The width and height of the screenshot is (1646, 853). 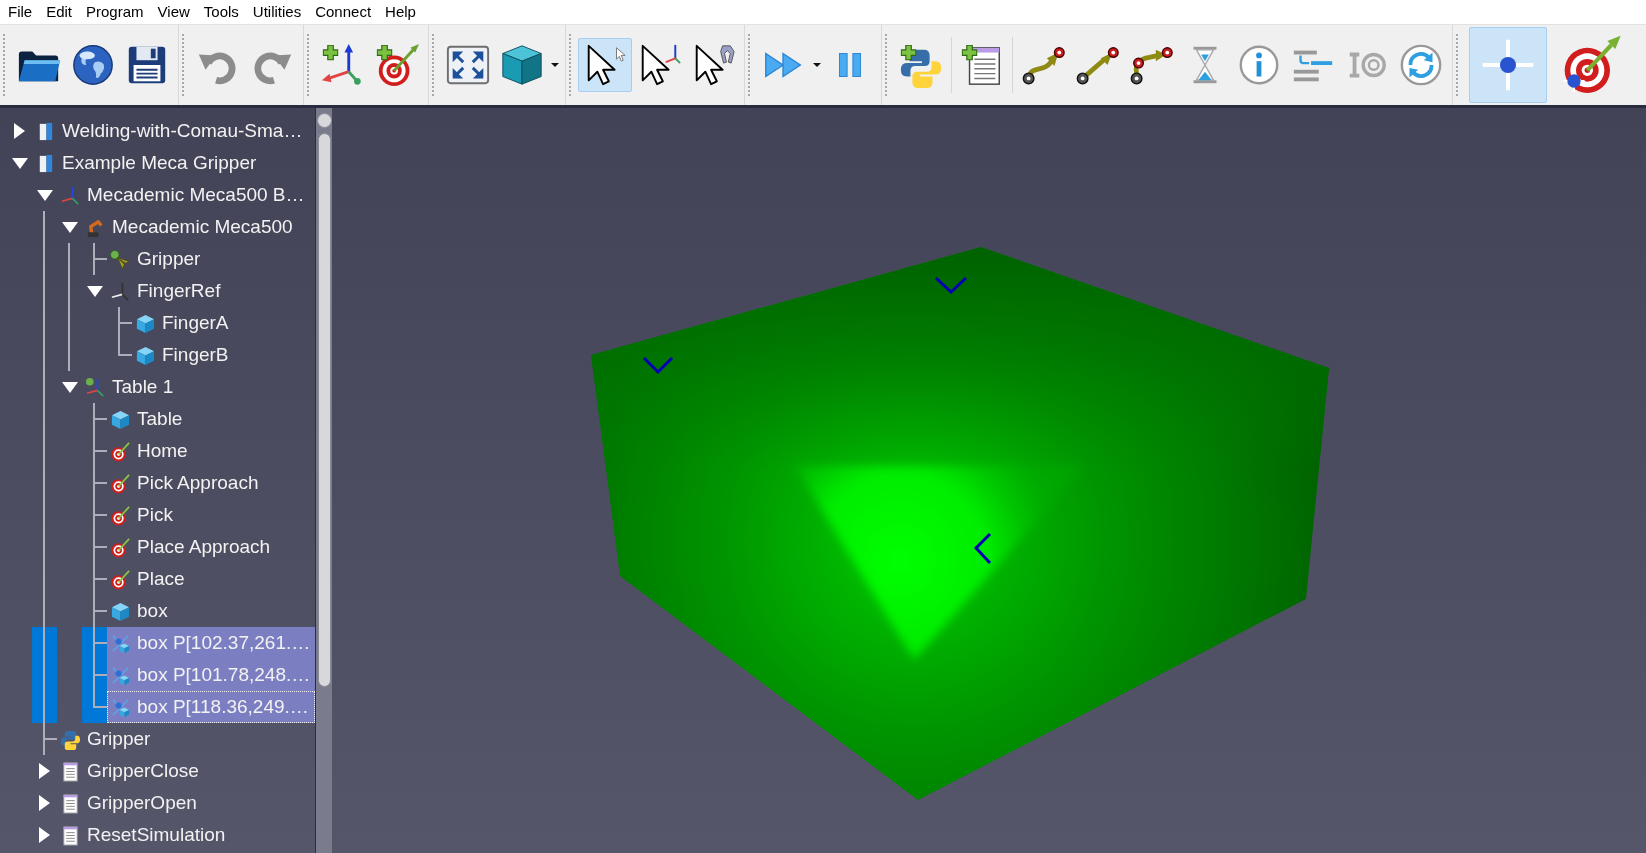 I want to click on menu-item: Utilities, so click(x=277, y=12).